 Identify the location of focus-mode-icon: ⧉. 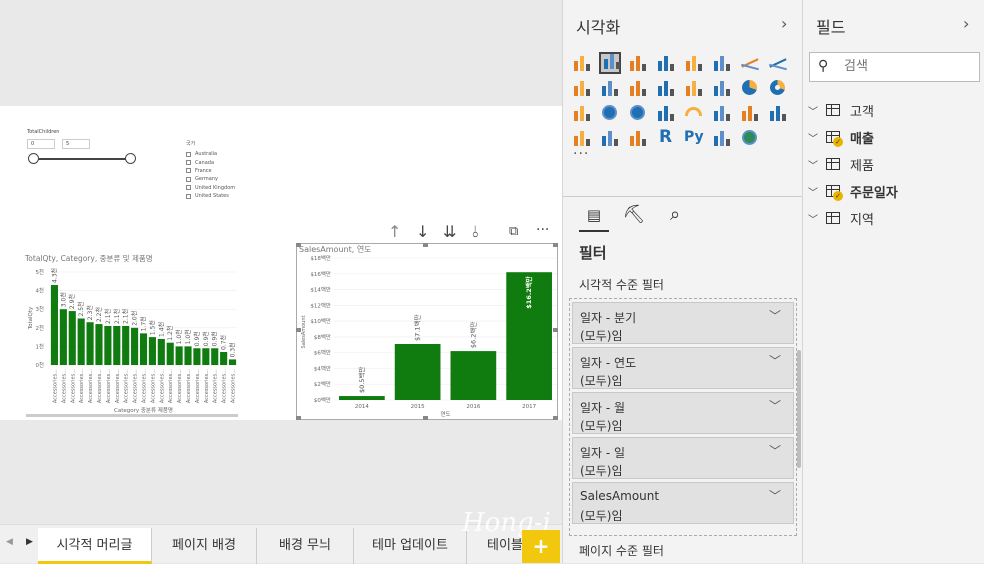
(513, 231).